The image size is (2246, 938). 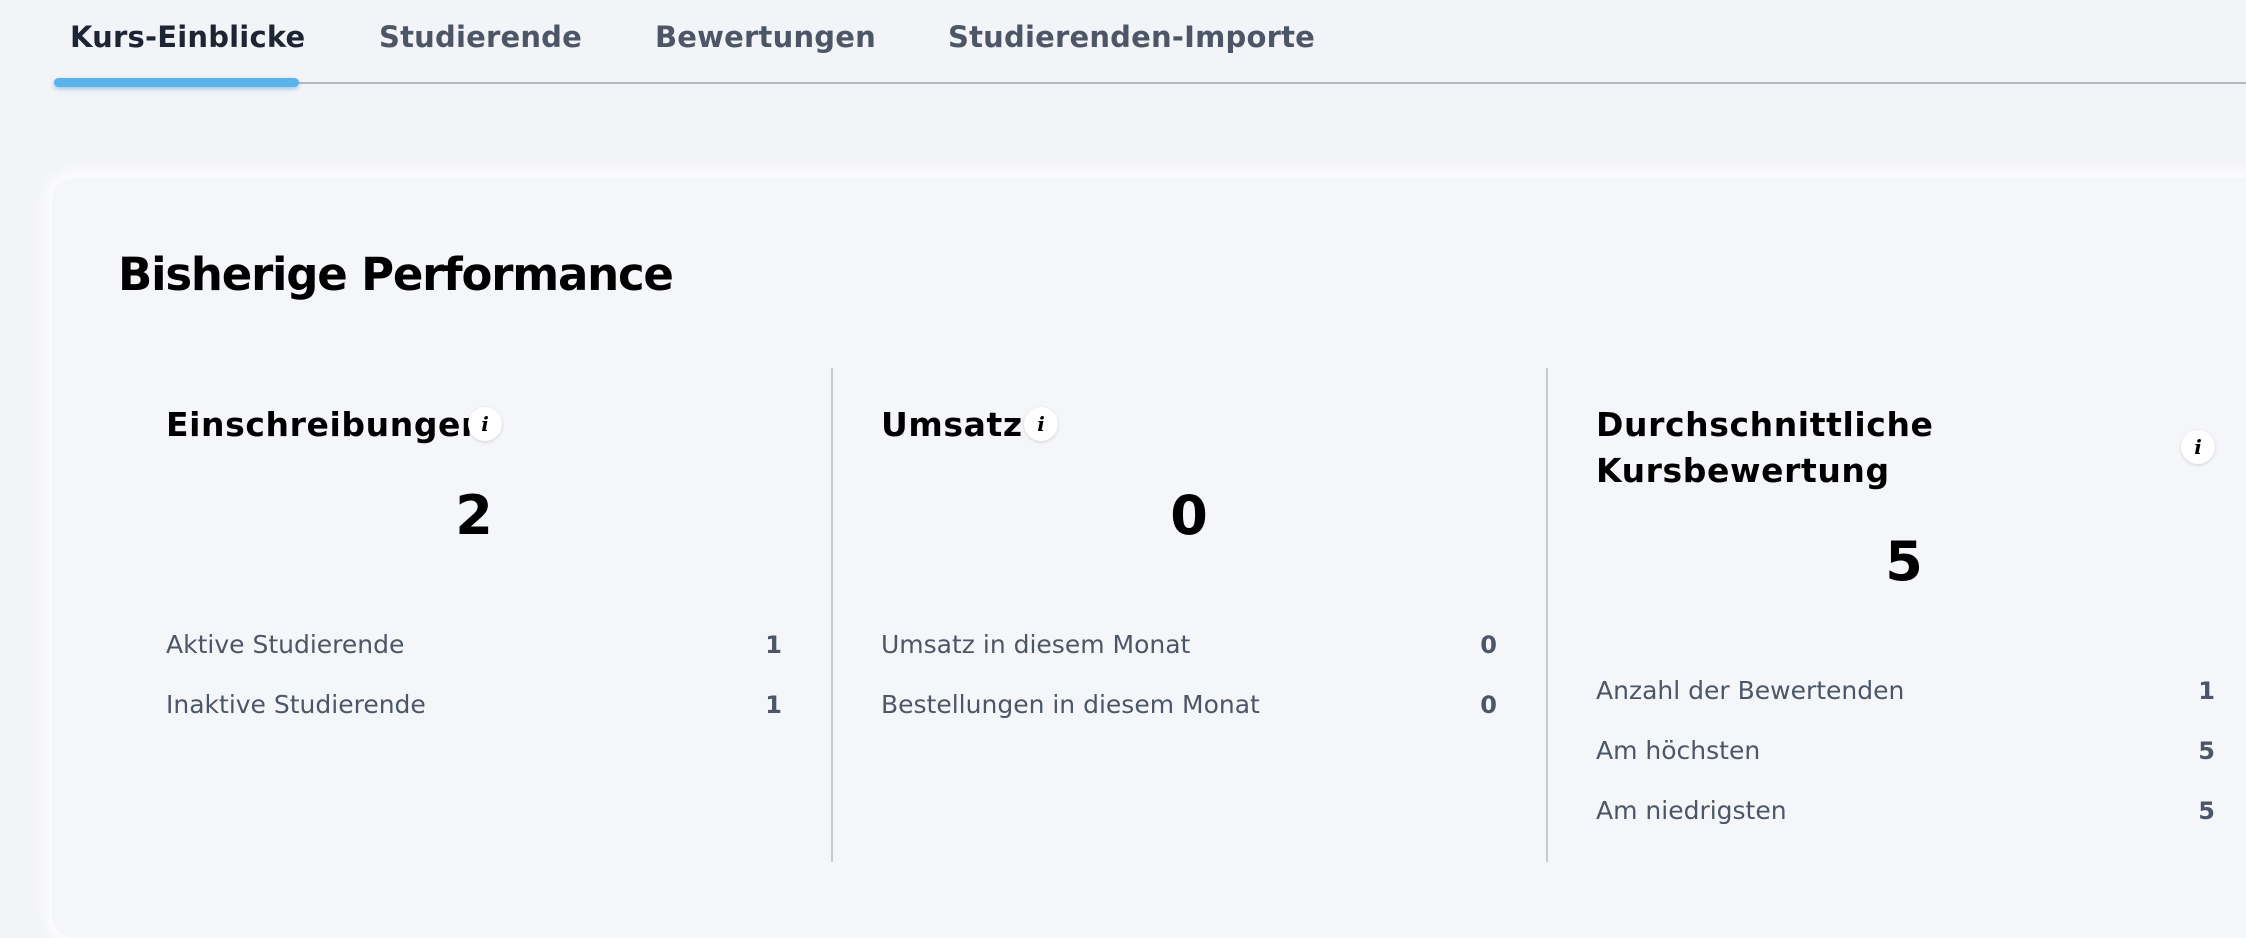 What do you see at coordinates (1743, 470) in the screenshot?
I see `metric-title-line: Kursbewertung` at bounding box center [1743, 470].